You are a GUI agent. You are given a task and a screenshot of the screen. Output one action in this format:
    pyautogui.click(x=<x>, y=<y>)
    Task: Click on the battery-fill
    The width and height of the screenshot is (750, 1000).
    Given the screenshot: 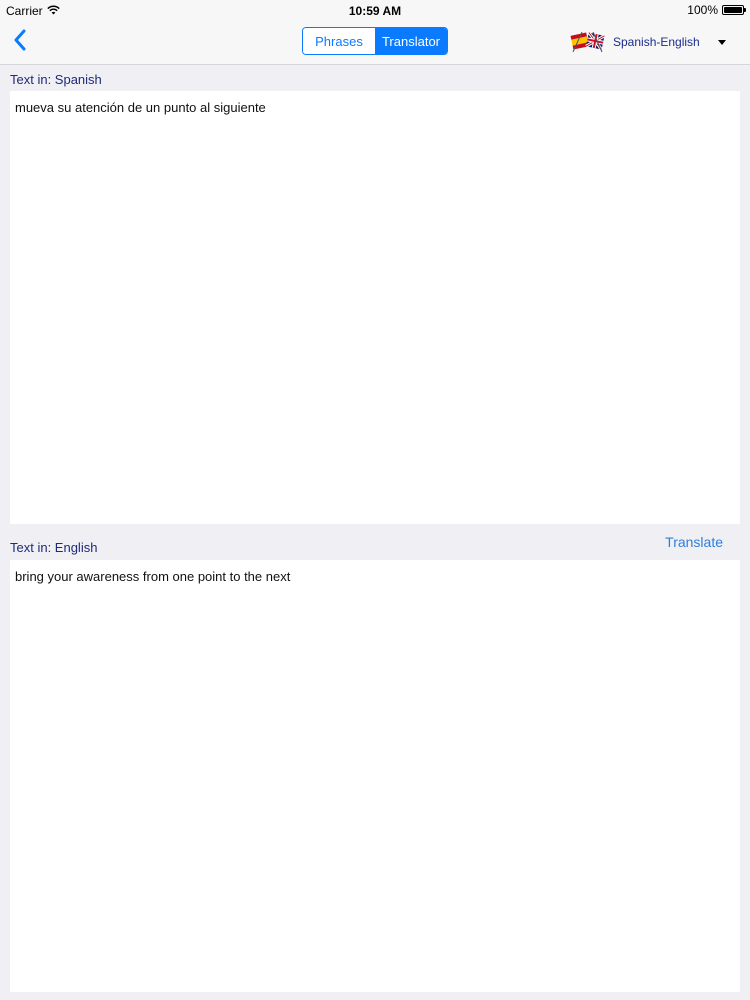 What is the action you would take?
    pyautogui.click(x=733, y=10)
    